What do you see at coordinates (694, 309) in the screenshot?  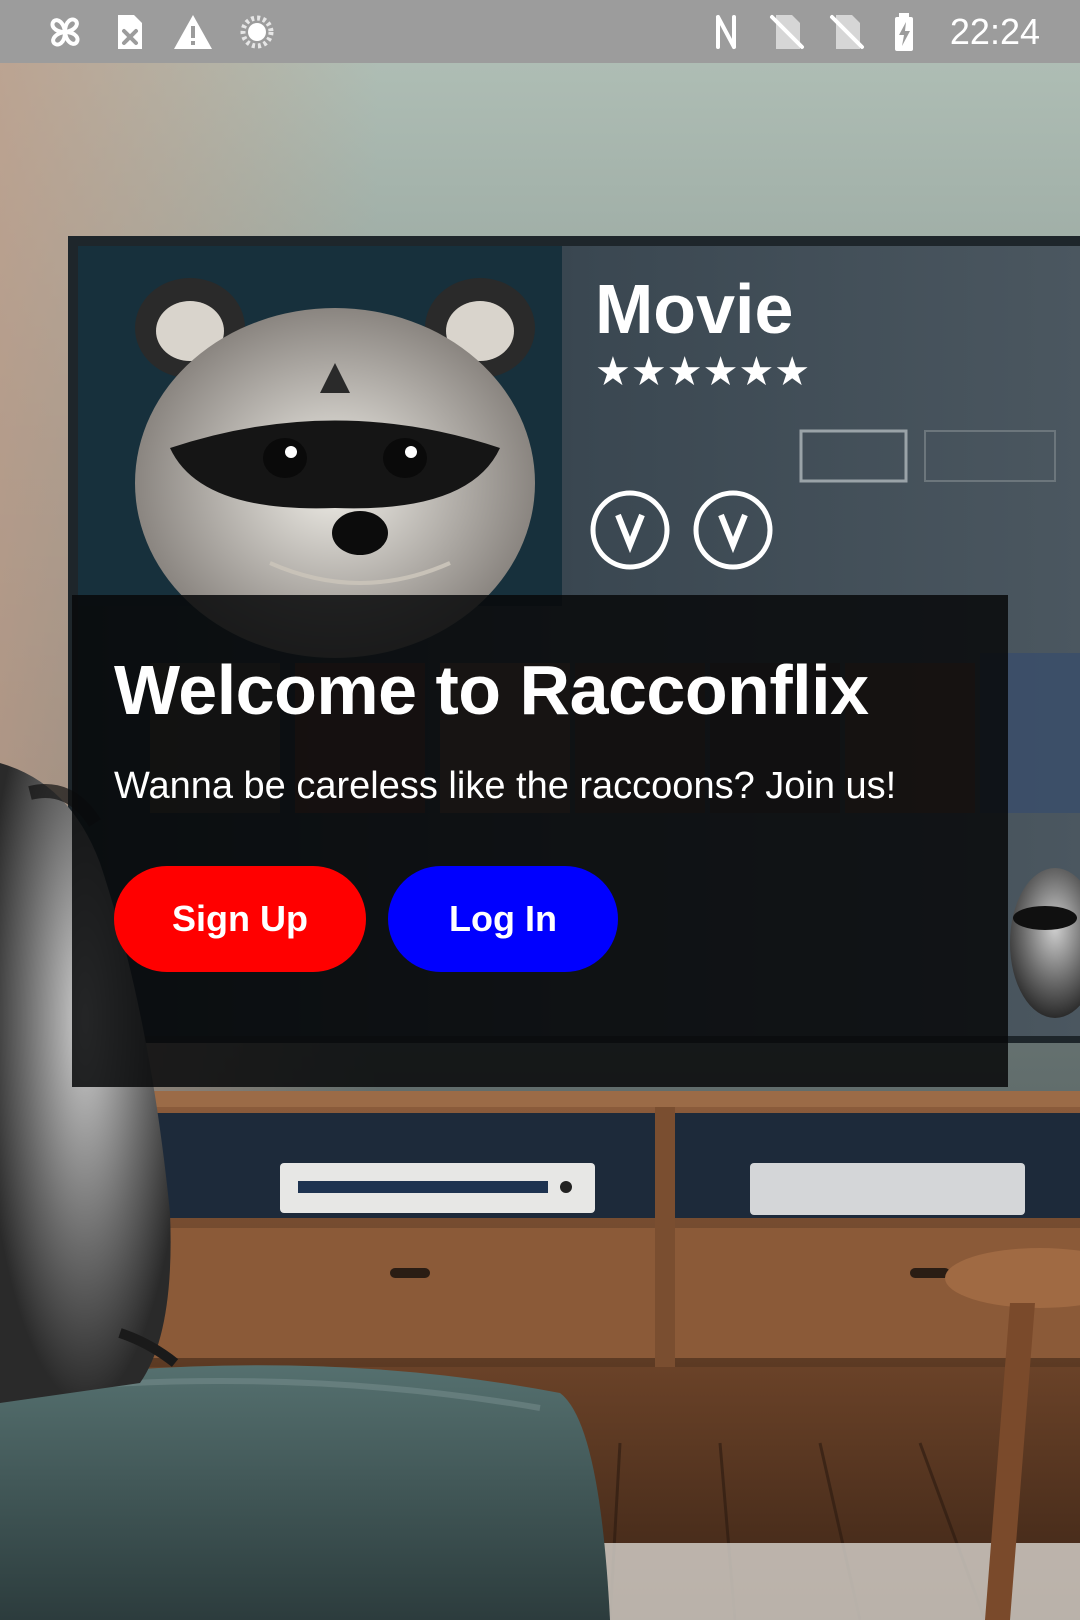 I see `svg-text: Movie` at bounding box center [694, 309].